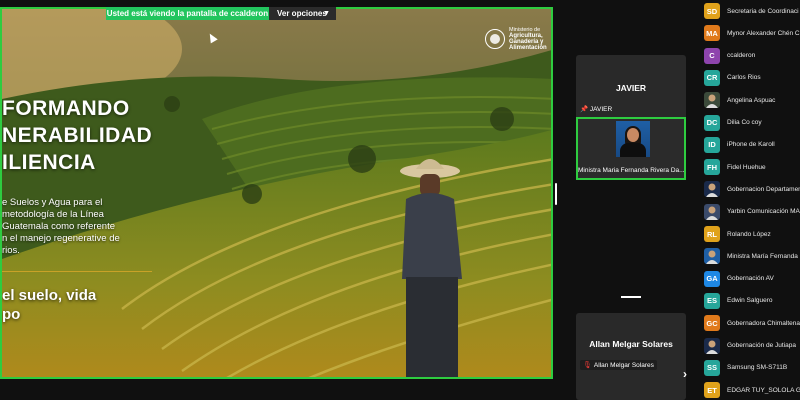  I want to click on avatar: C, so click(712, 55).